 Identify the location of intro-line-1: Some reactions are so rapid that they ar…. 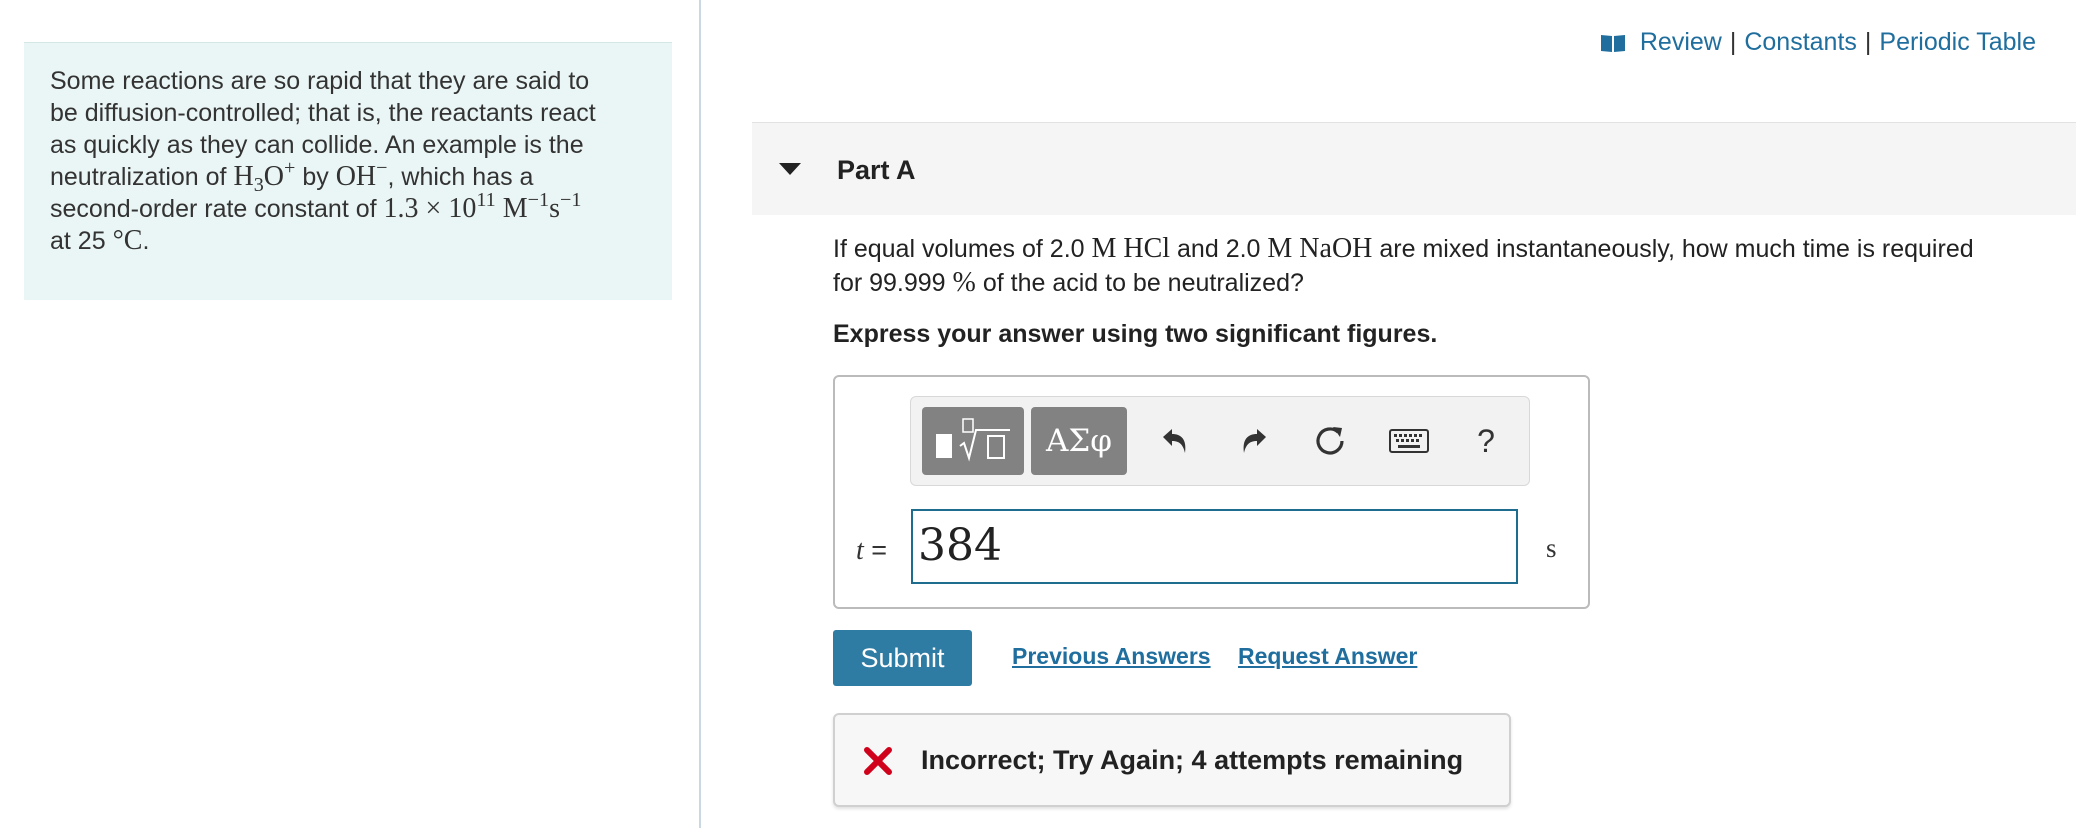
(320, 81).